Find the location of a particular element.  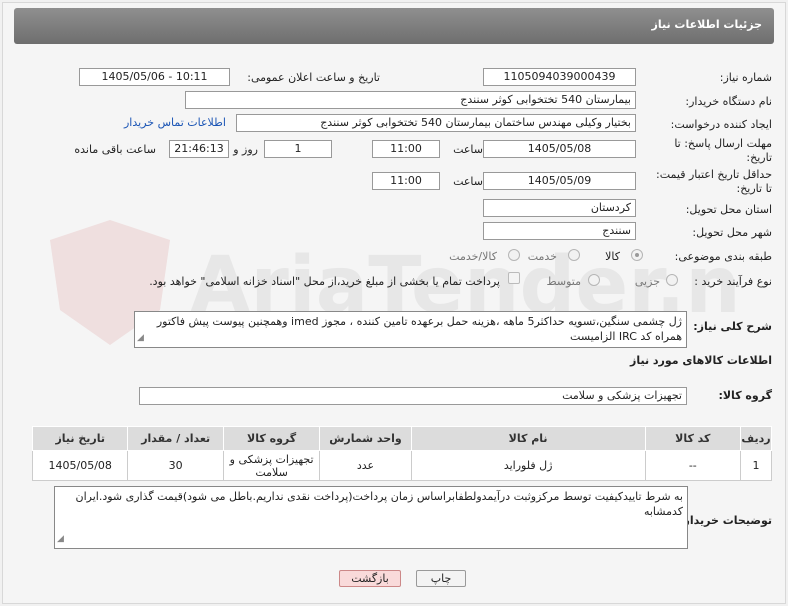

validity-label: حداقل تاریخ اعتبار قیمت: is located at coordinates (714, 174).